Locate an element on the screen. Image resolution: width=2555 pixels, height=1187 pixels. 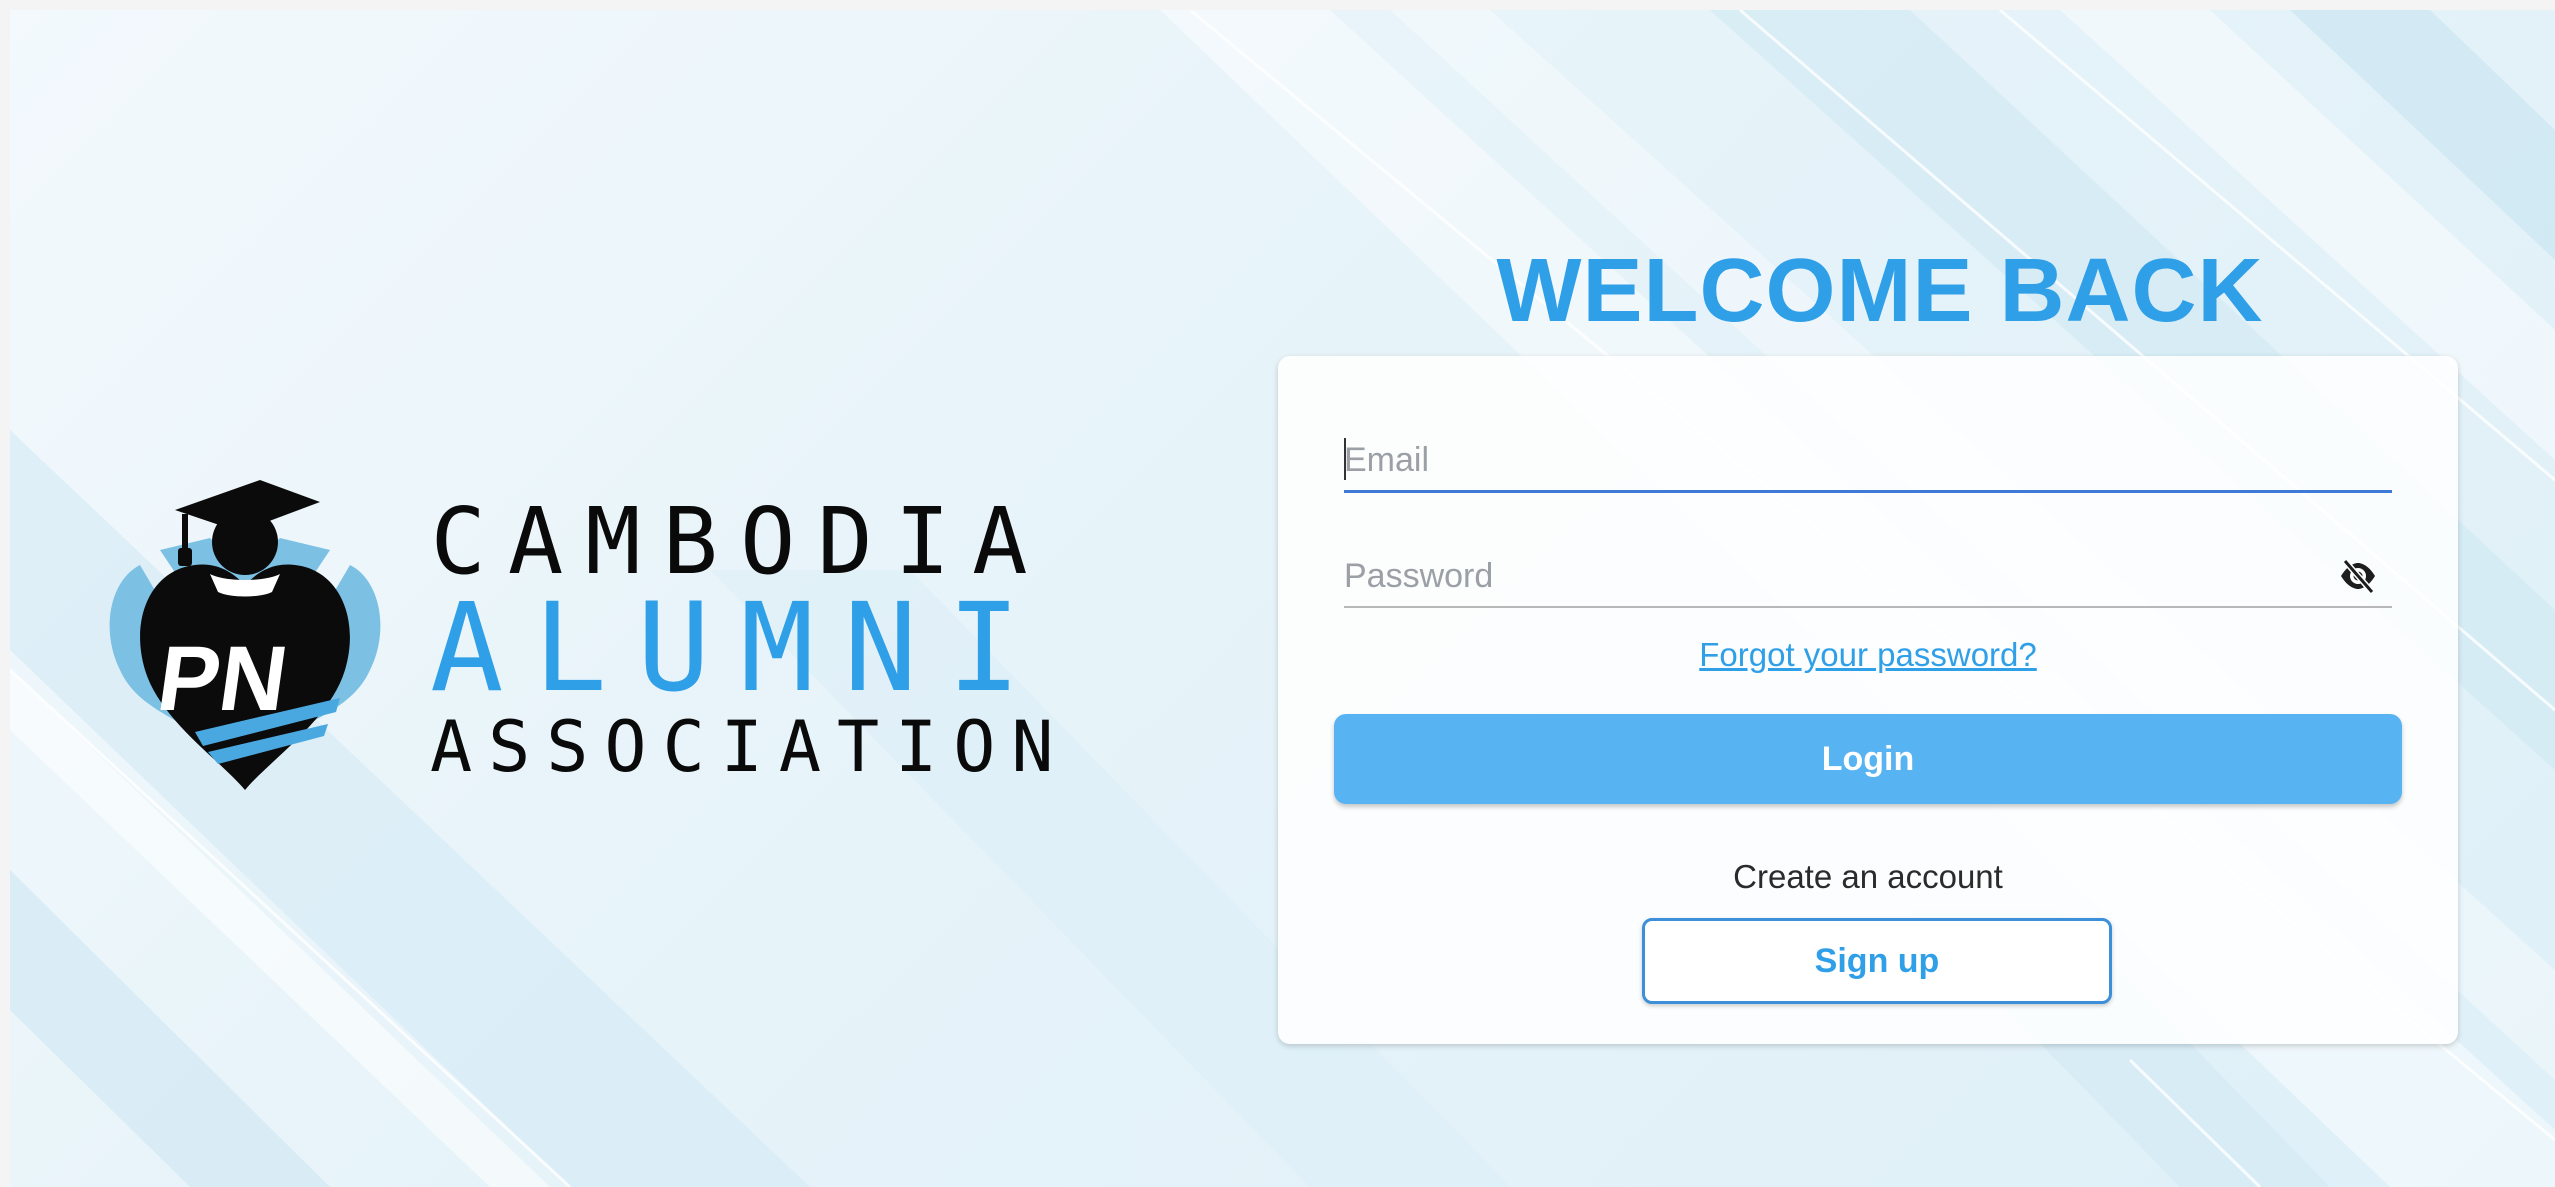
text-caret is located at coordinates (1345, 459).